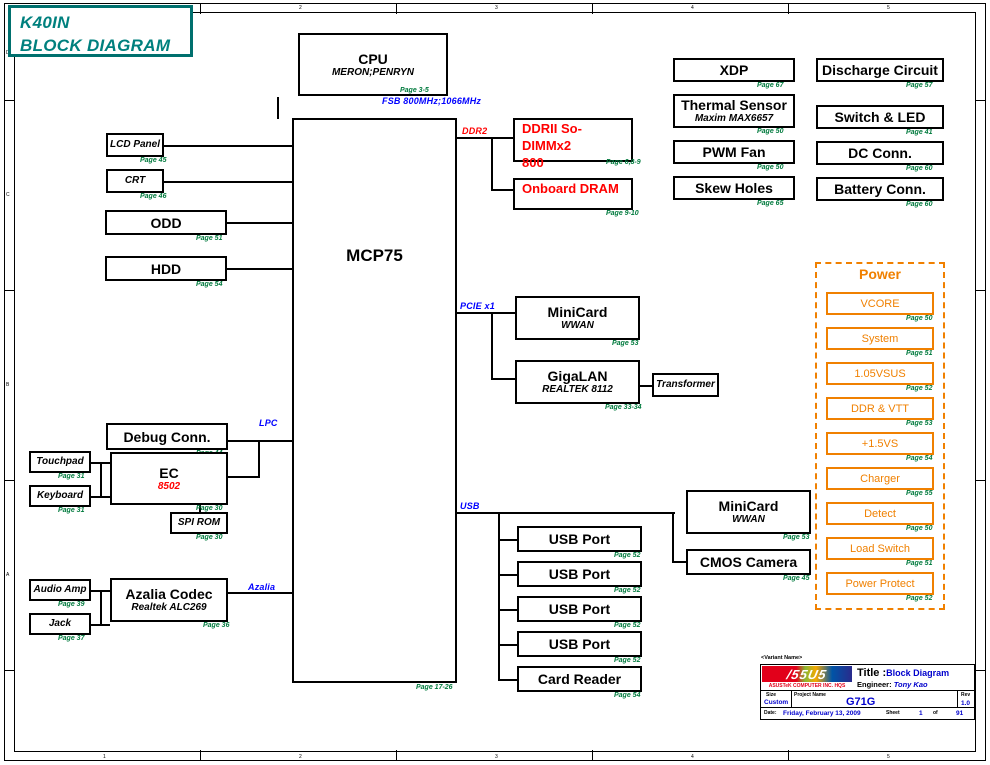  I want to click on power-item-ddr-vtt: DDR & VTT, so click(880, 408).